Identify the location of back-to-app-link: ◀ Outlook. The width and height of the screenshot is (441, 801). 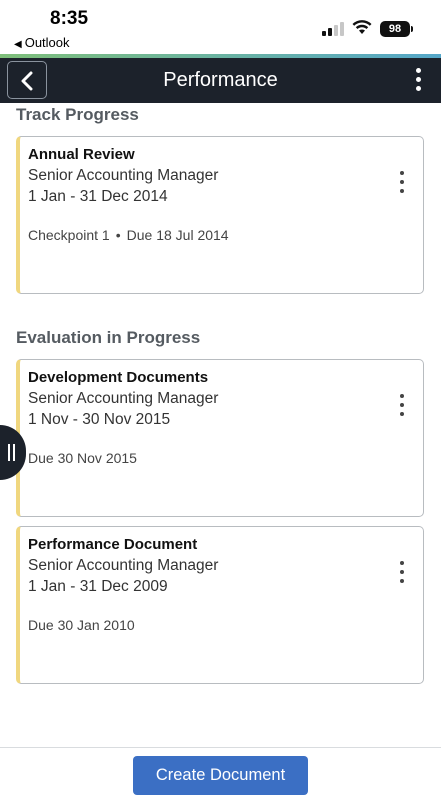
(42, 42).